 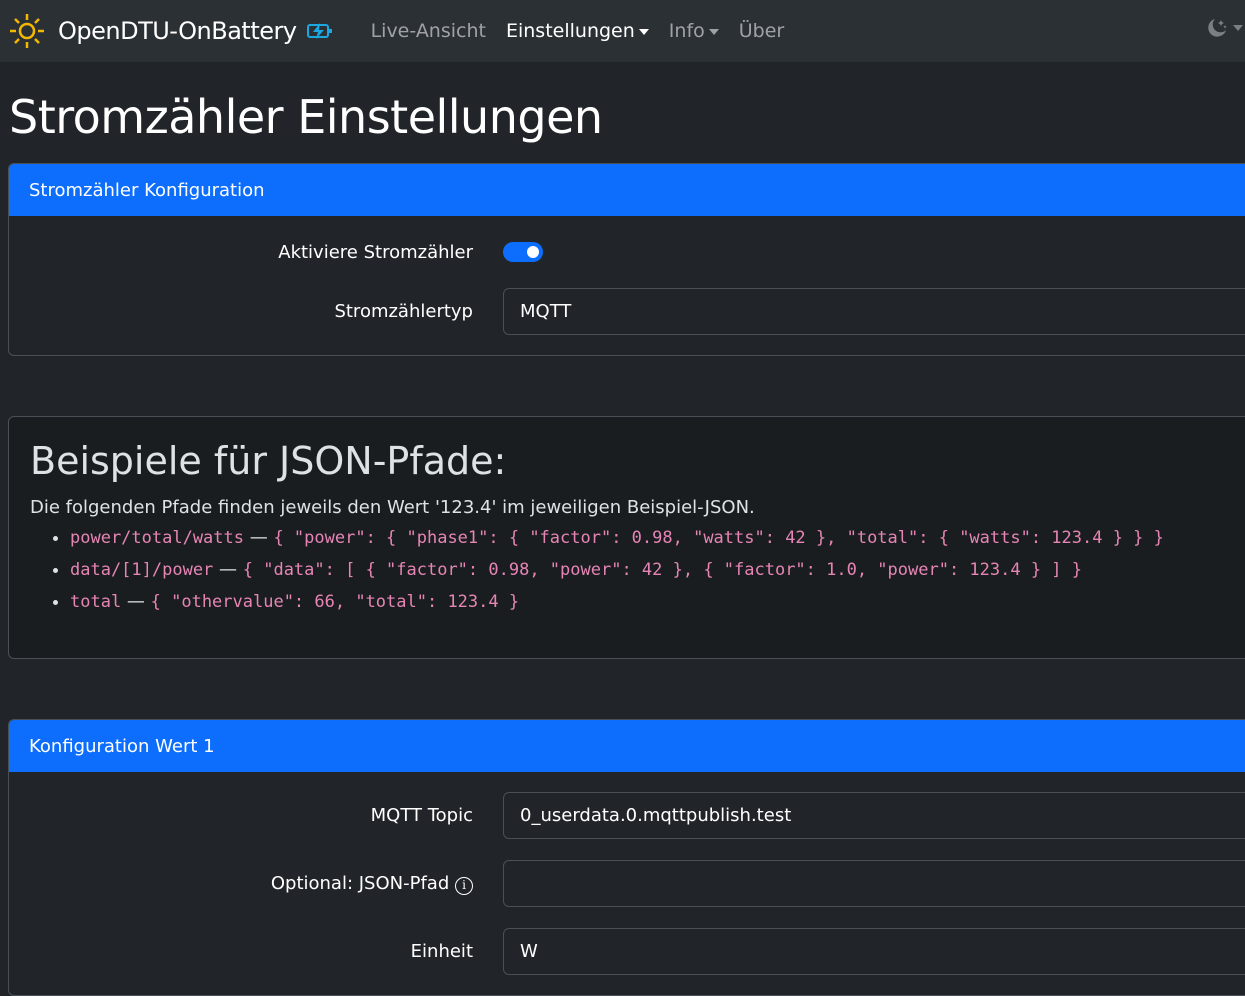 I want to click on topic-label: MQTT Topic, so click(x=421, y=815).